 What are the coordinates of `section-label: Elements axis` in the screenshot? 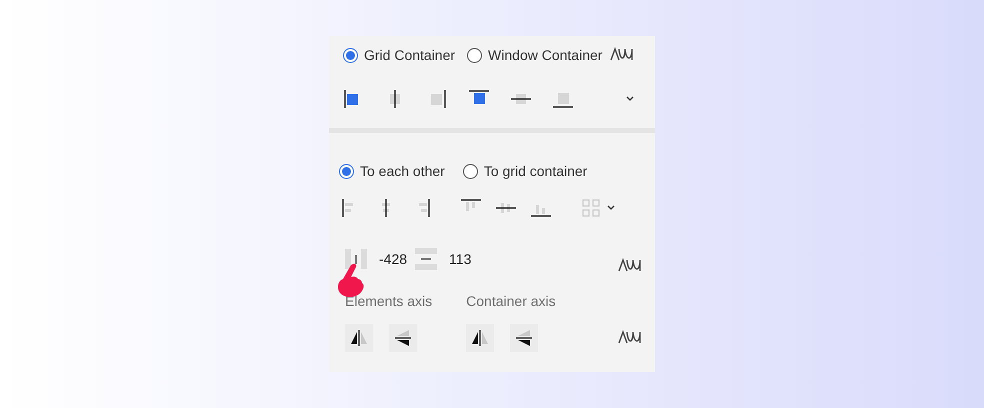 It's located at (388, 301).